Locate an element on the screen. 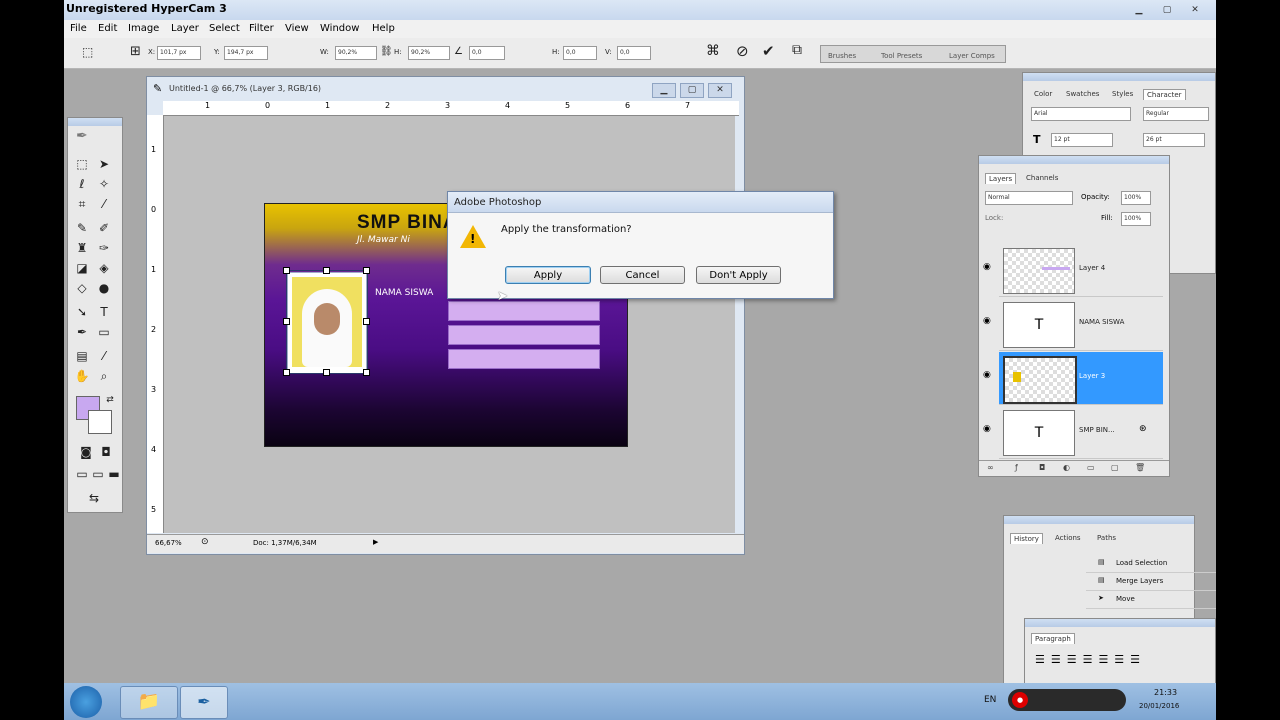  healing-brush-icon: ✎ is located at coordinates (82, 228).